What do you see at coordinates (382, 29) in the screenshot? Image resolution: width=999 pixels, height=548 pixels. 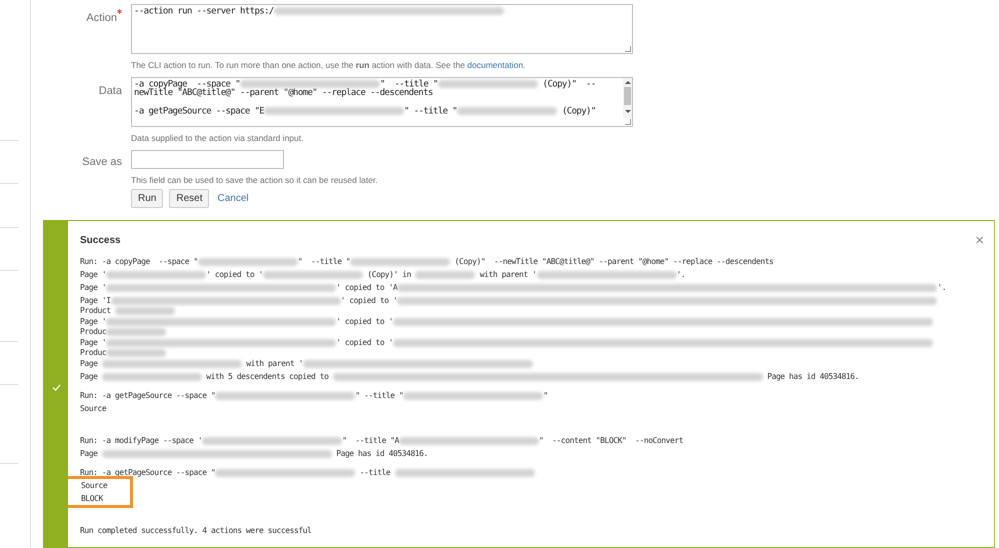 I see `text-area: --action run --server https:/` at bounding box center [382, 29].